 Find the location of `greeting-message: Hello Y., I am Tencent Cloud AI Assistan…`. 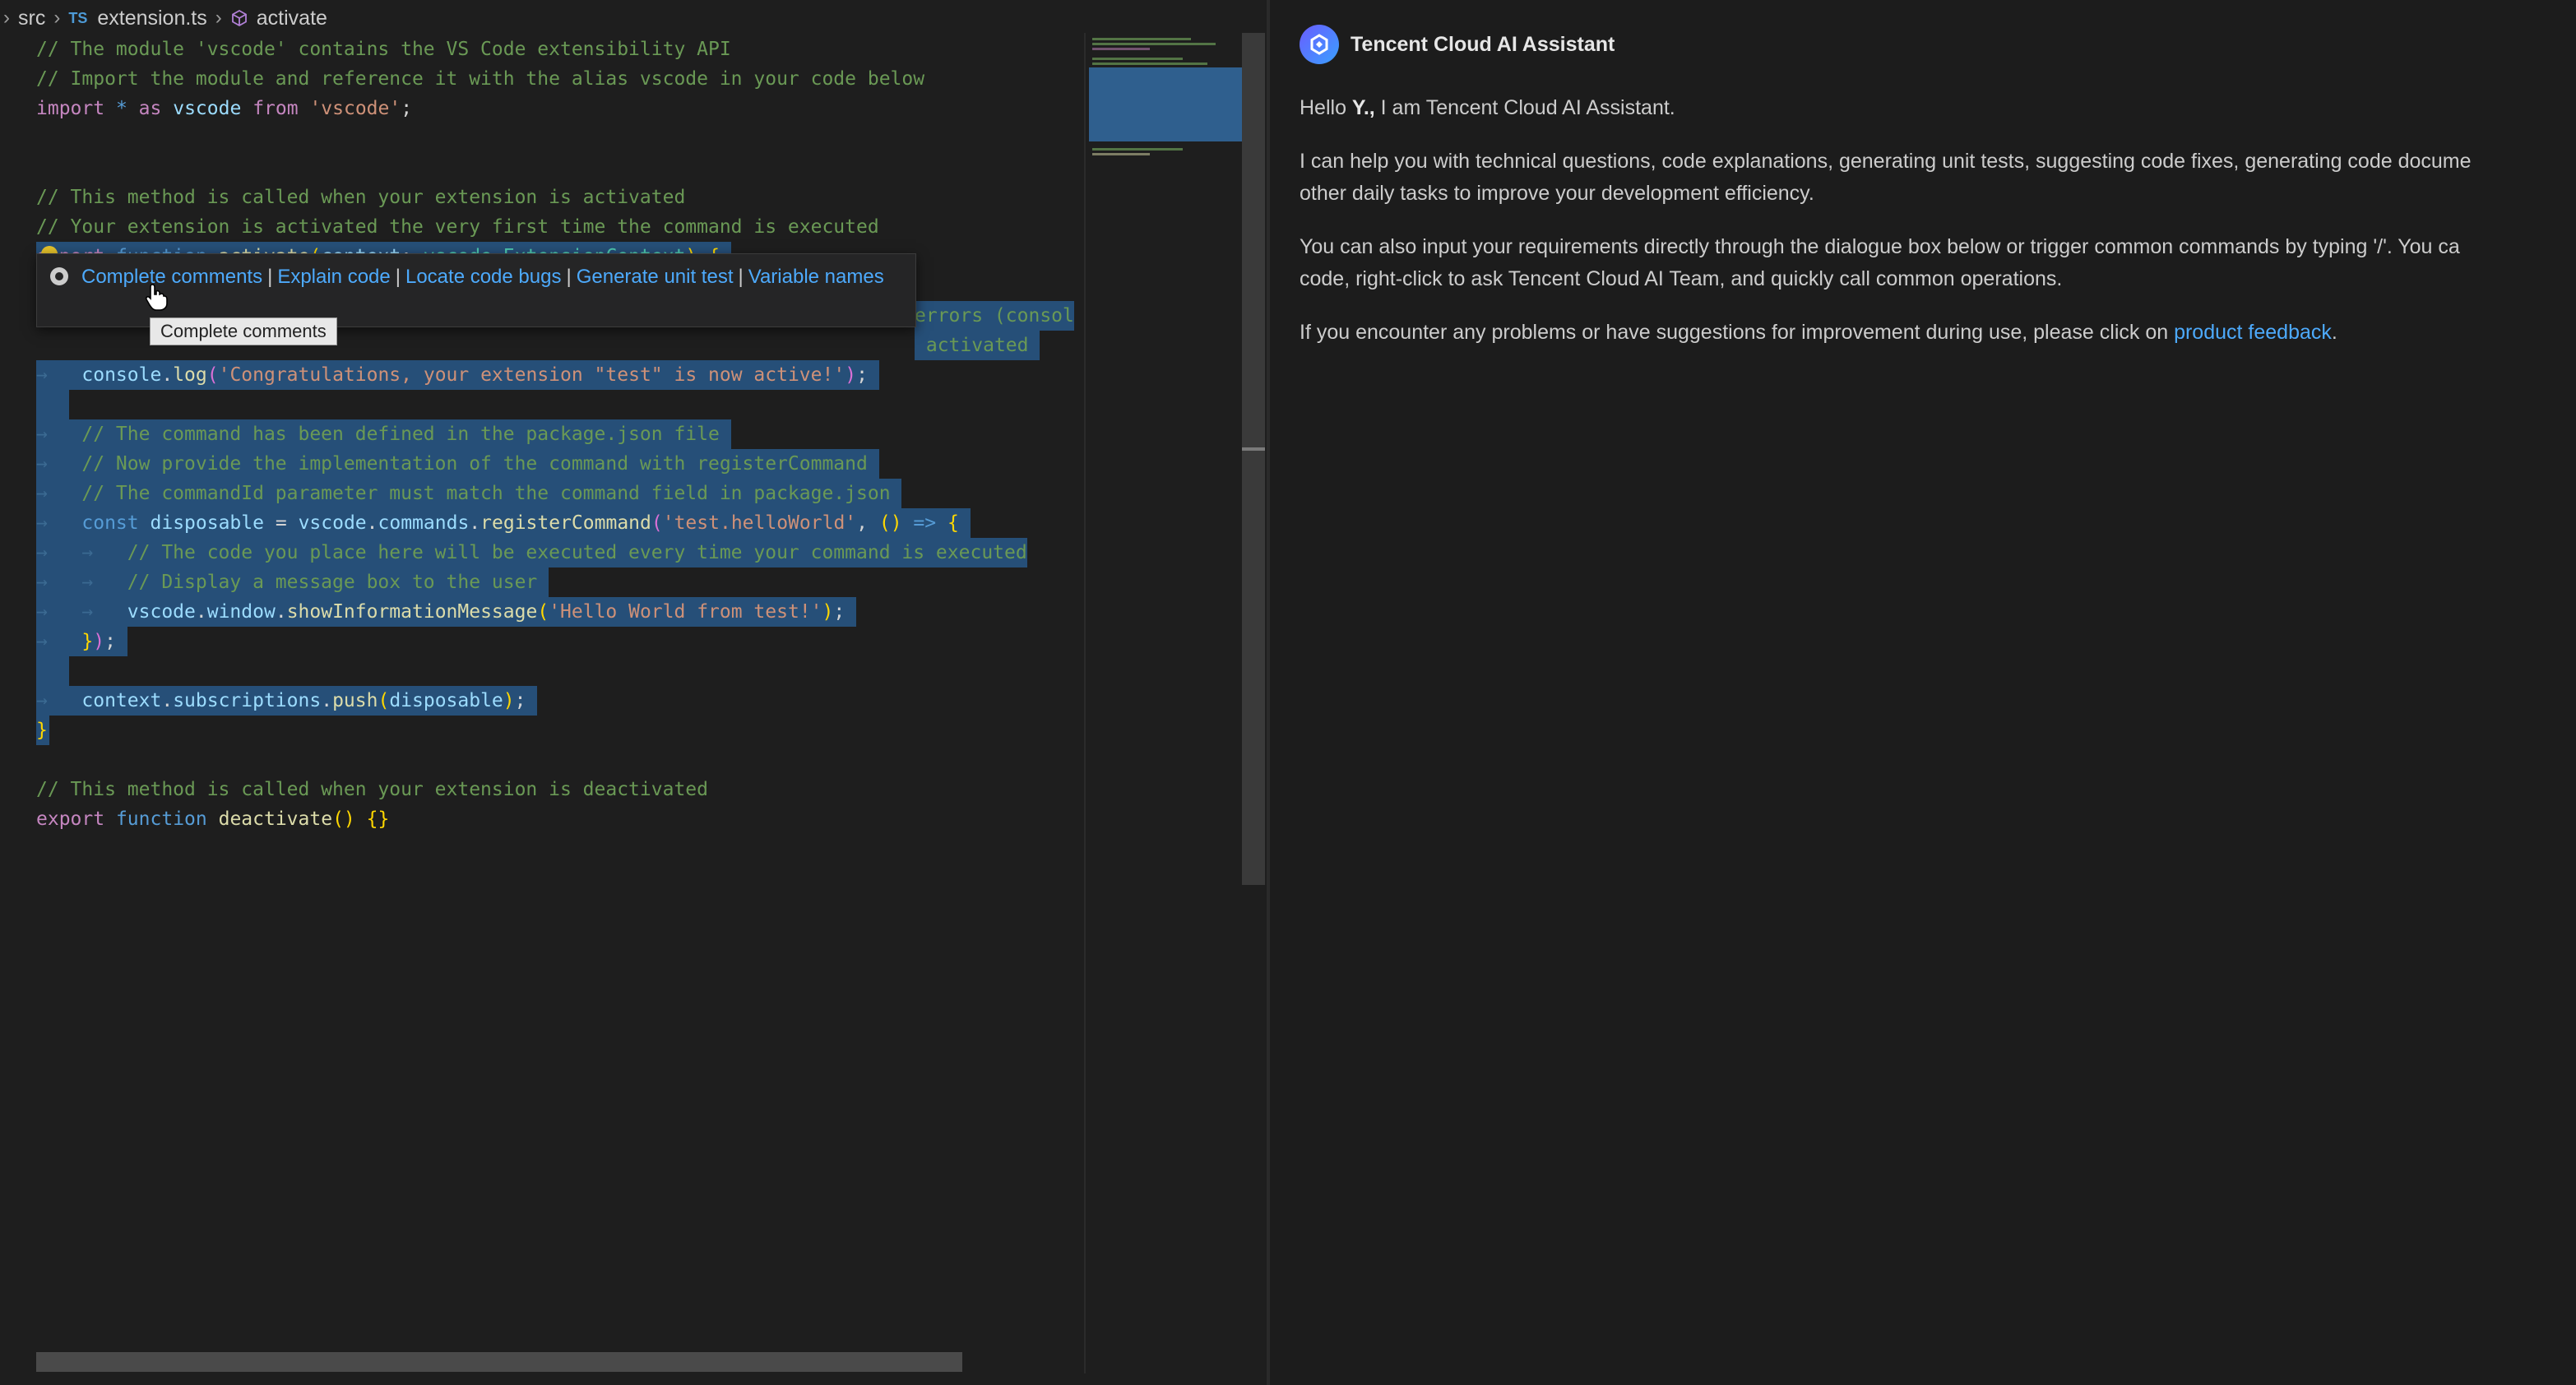

greeting-message: Hello Y., I am Tencent Cloud AI Assistan… is located at coordinates (1487, 107).